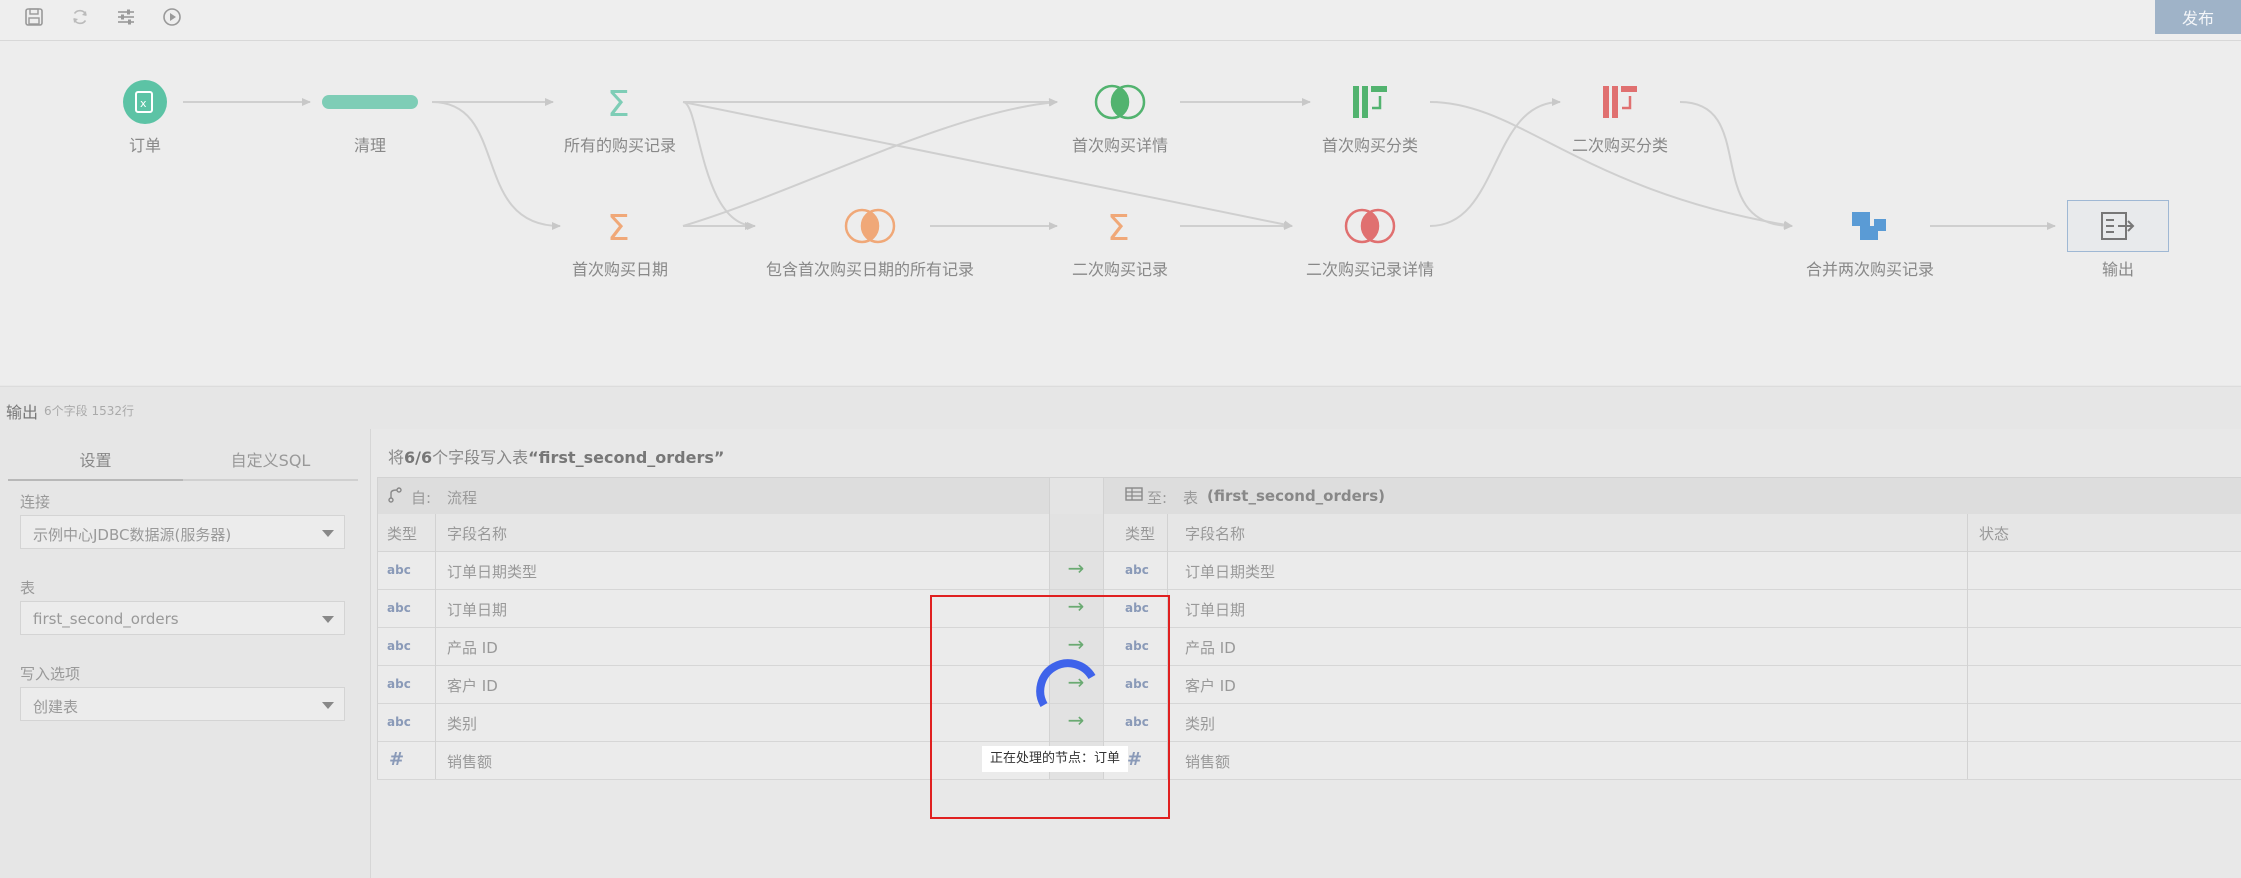  What do you see at coordinates (626, 457) in the screenshot?
I see `title-table: “first_second_orders”` at bounding box center [626, 457].